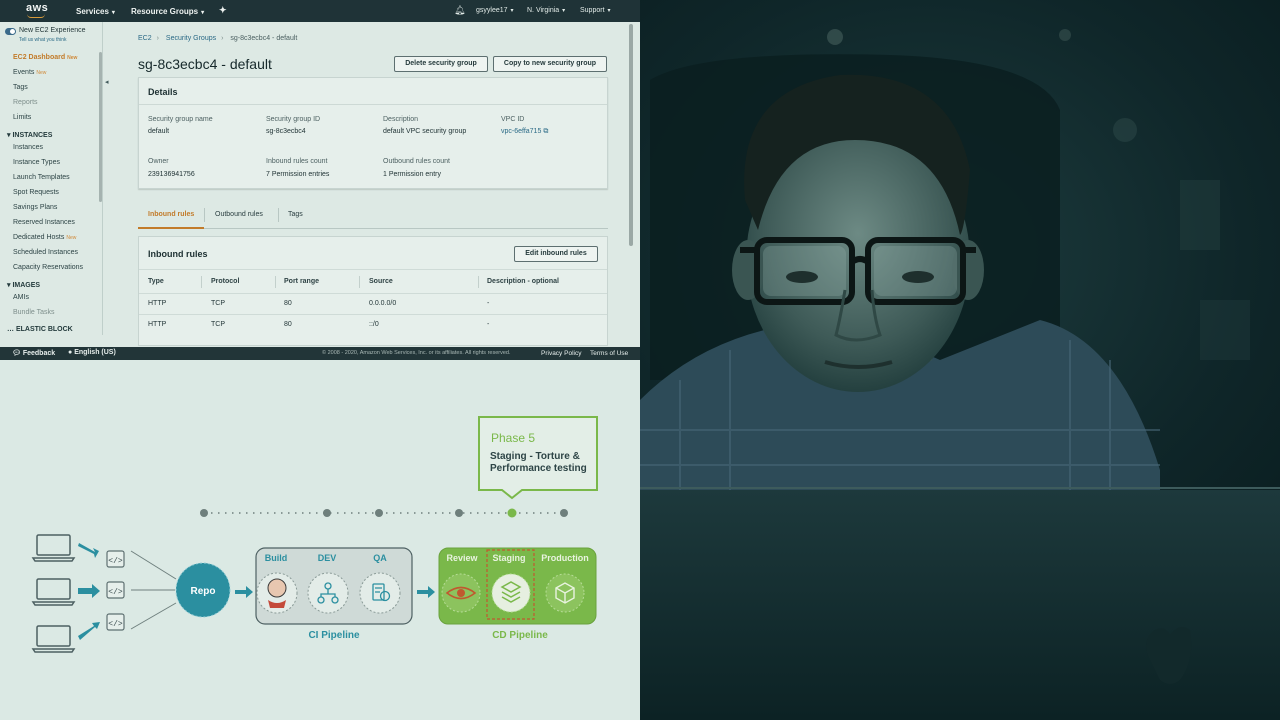 The width and height of the screenshot is (1280, 720). Describe the element at coordinates (556, 254) in the screenshot. I see `edit-inbound-rules-button: Edit inbound rules` at that location.